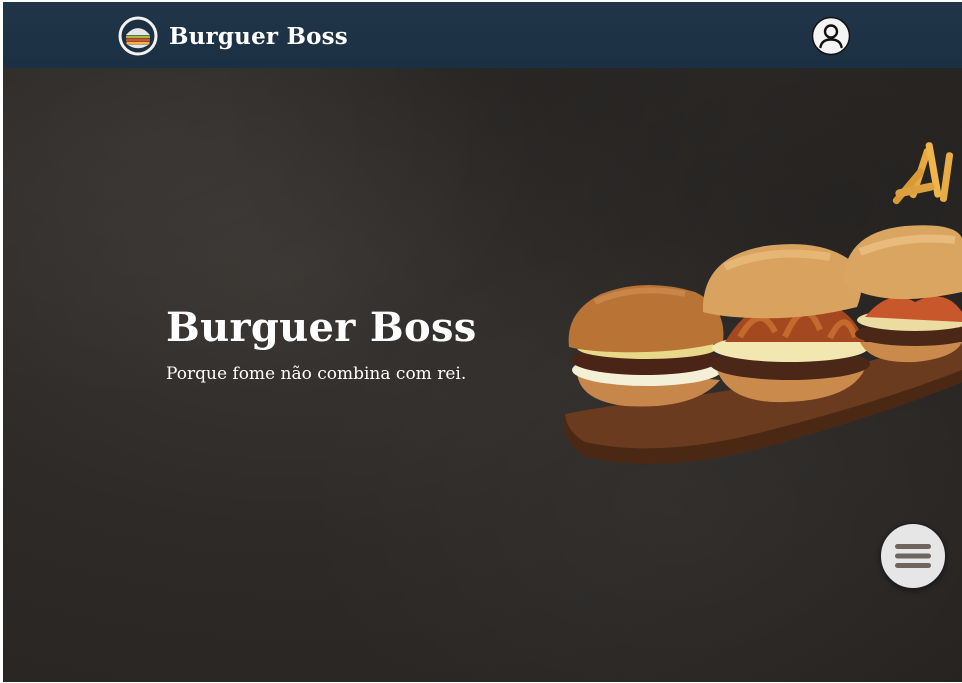 The image size is (962, 683). I want to click on menu-fab-button, so click(913, 556).